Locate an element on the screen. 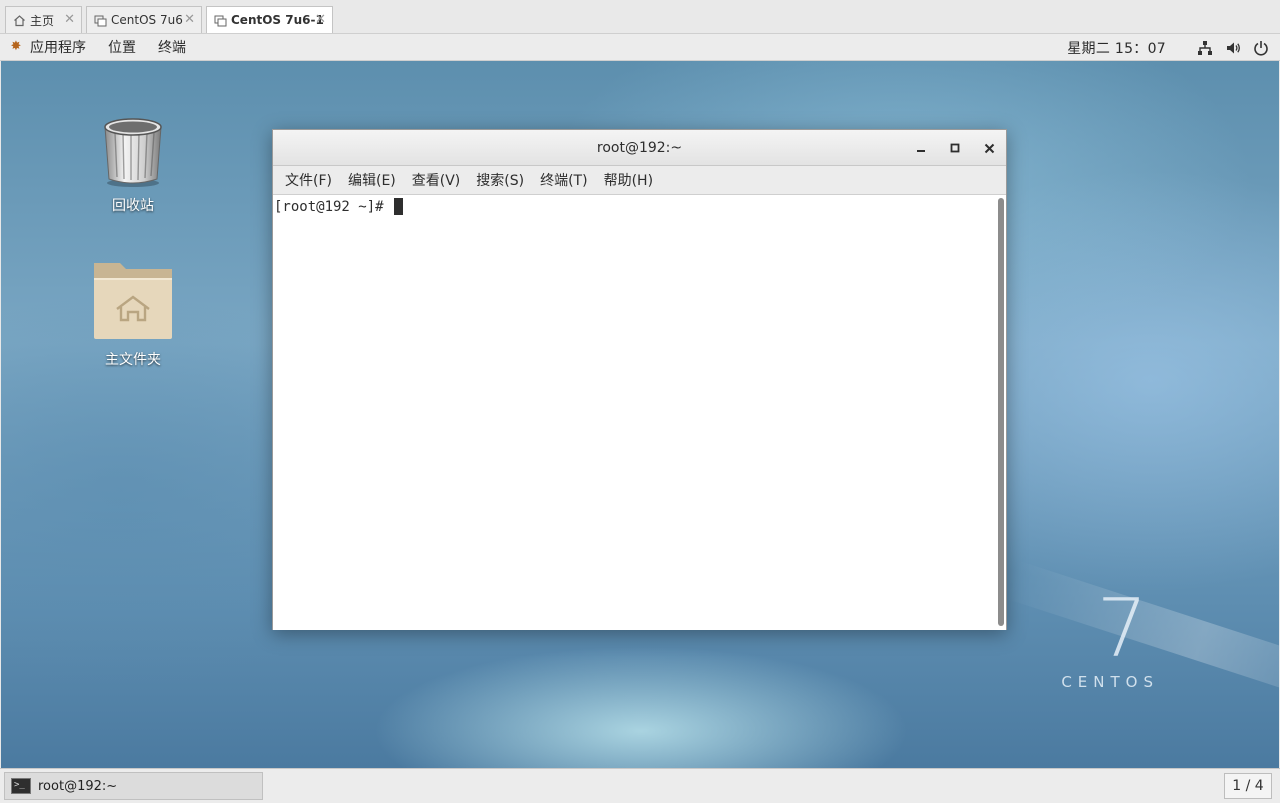  tab-home: 主页 ✕ is located at coordinates (43, 19).